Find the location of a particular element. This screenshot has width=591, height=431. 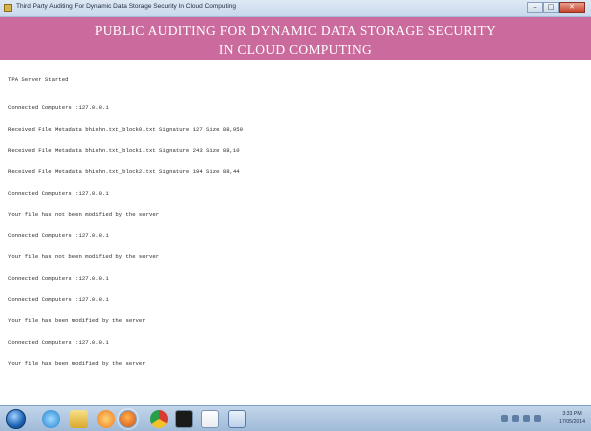

tray-arrow-icon is located at coordinates (504, 418).